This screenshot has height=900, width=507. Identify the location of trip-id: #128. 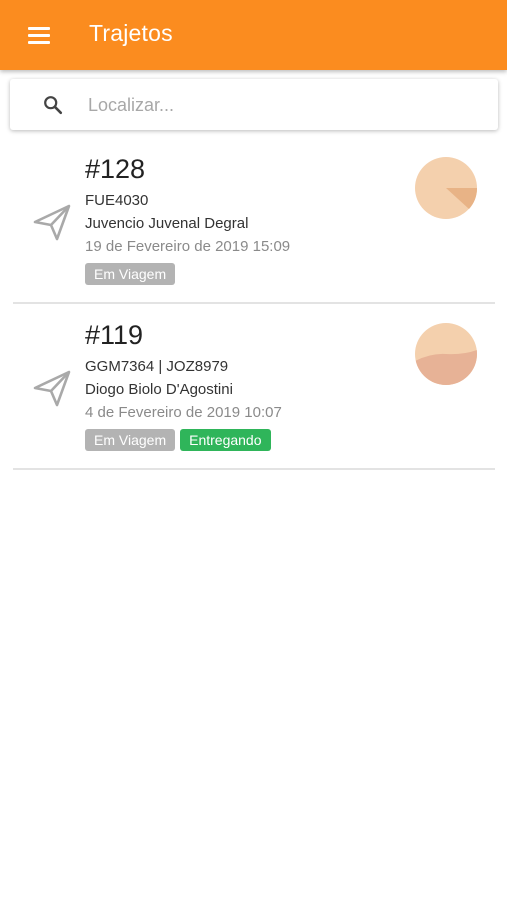
(115, 169).